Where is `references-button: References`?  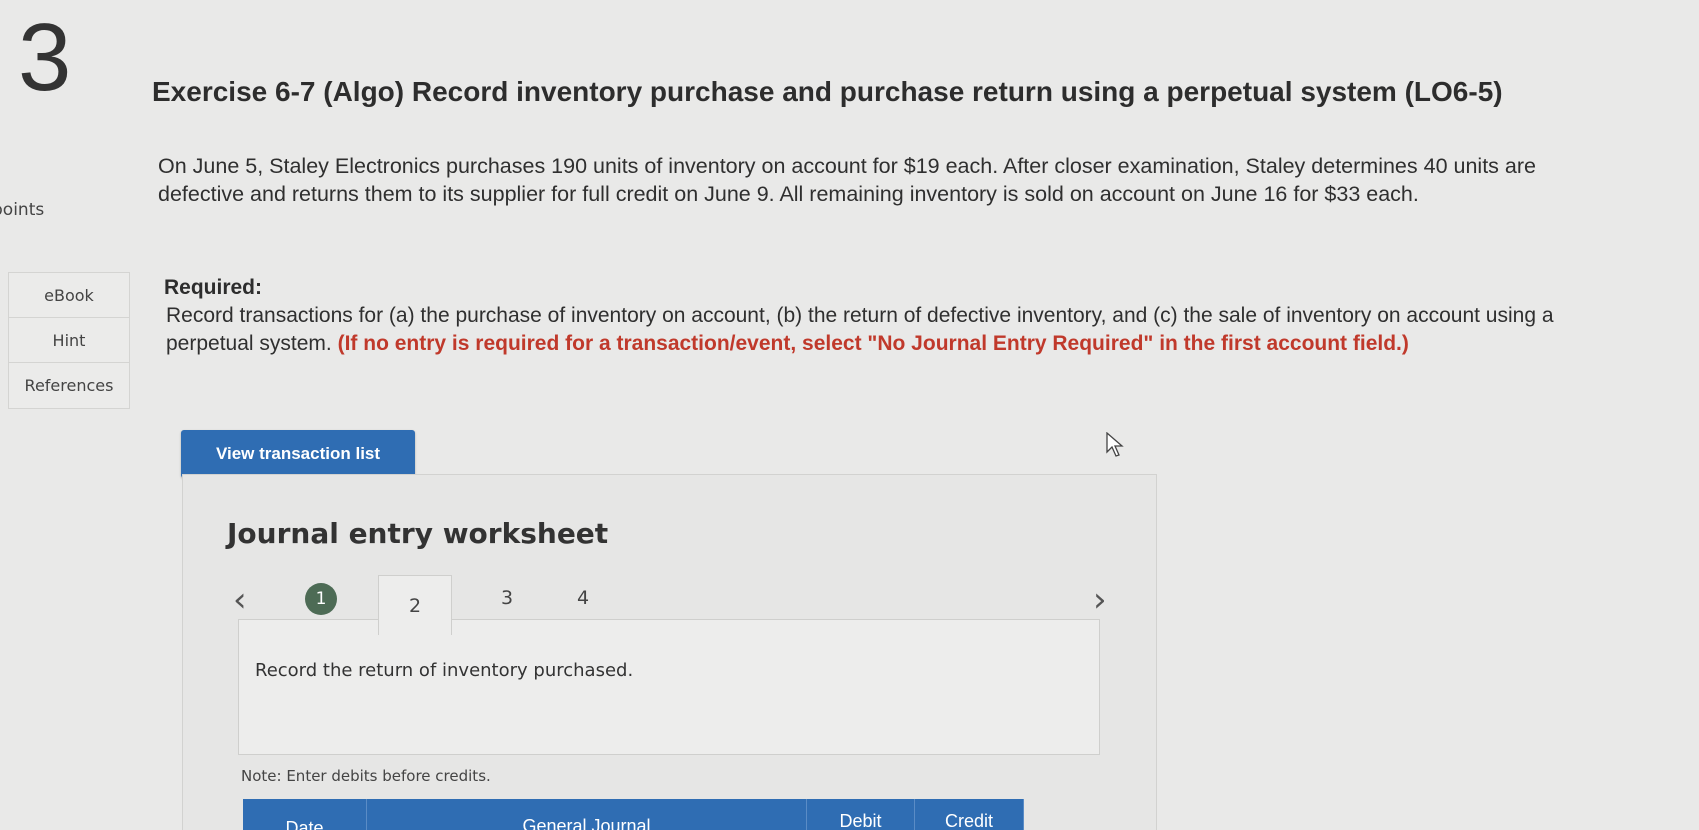 references-button: References is located at coordinates (69, 385).